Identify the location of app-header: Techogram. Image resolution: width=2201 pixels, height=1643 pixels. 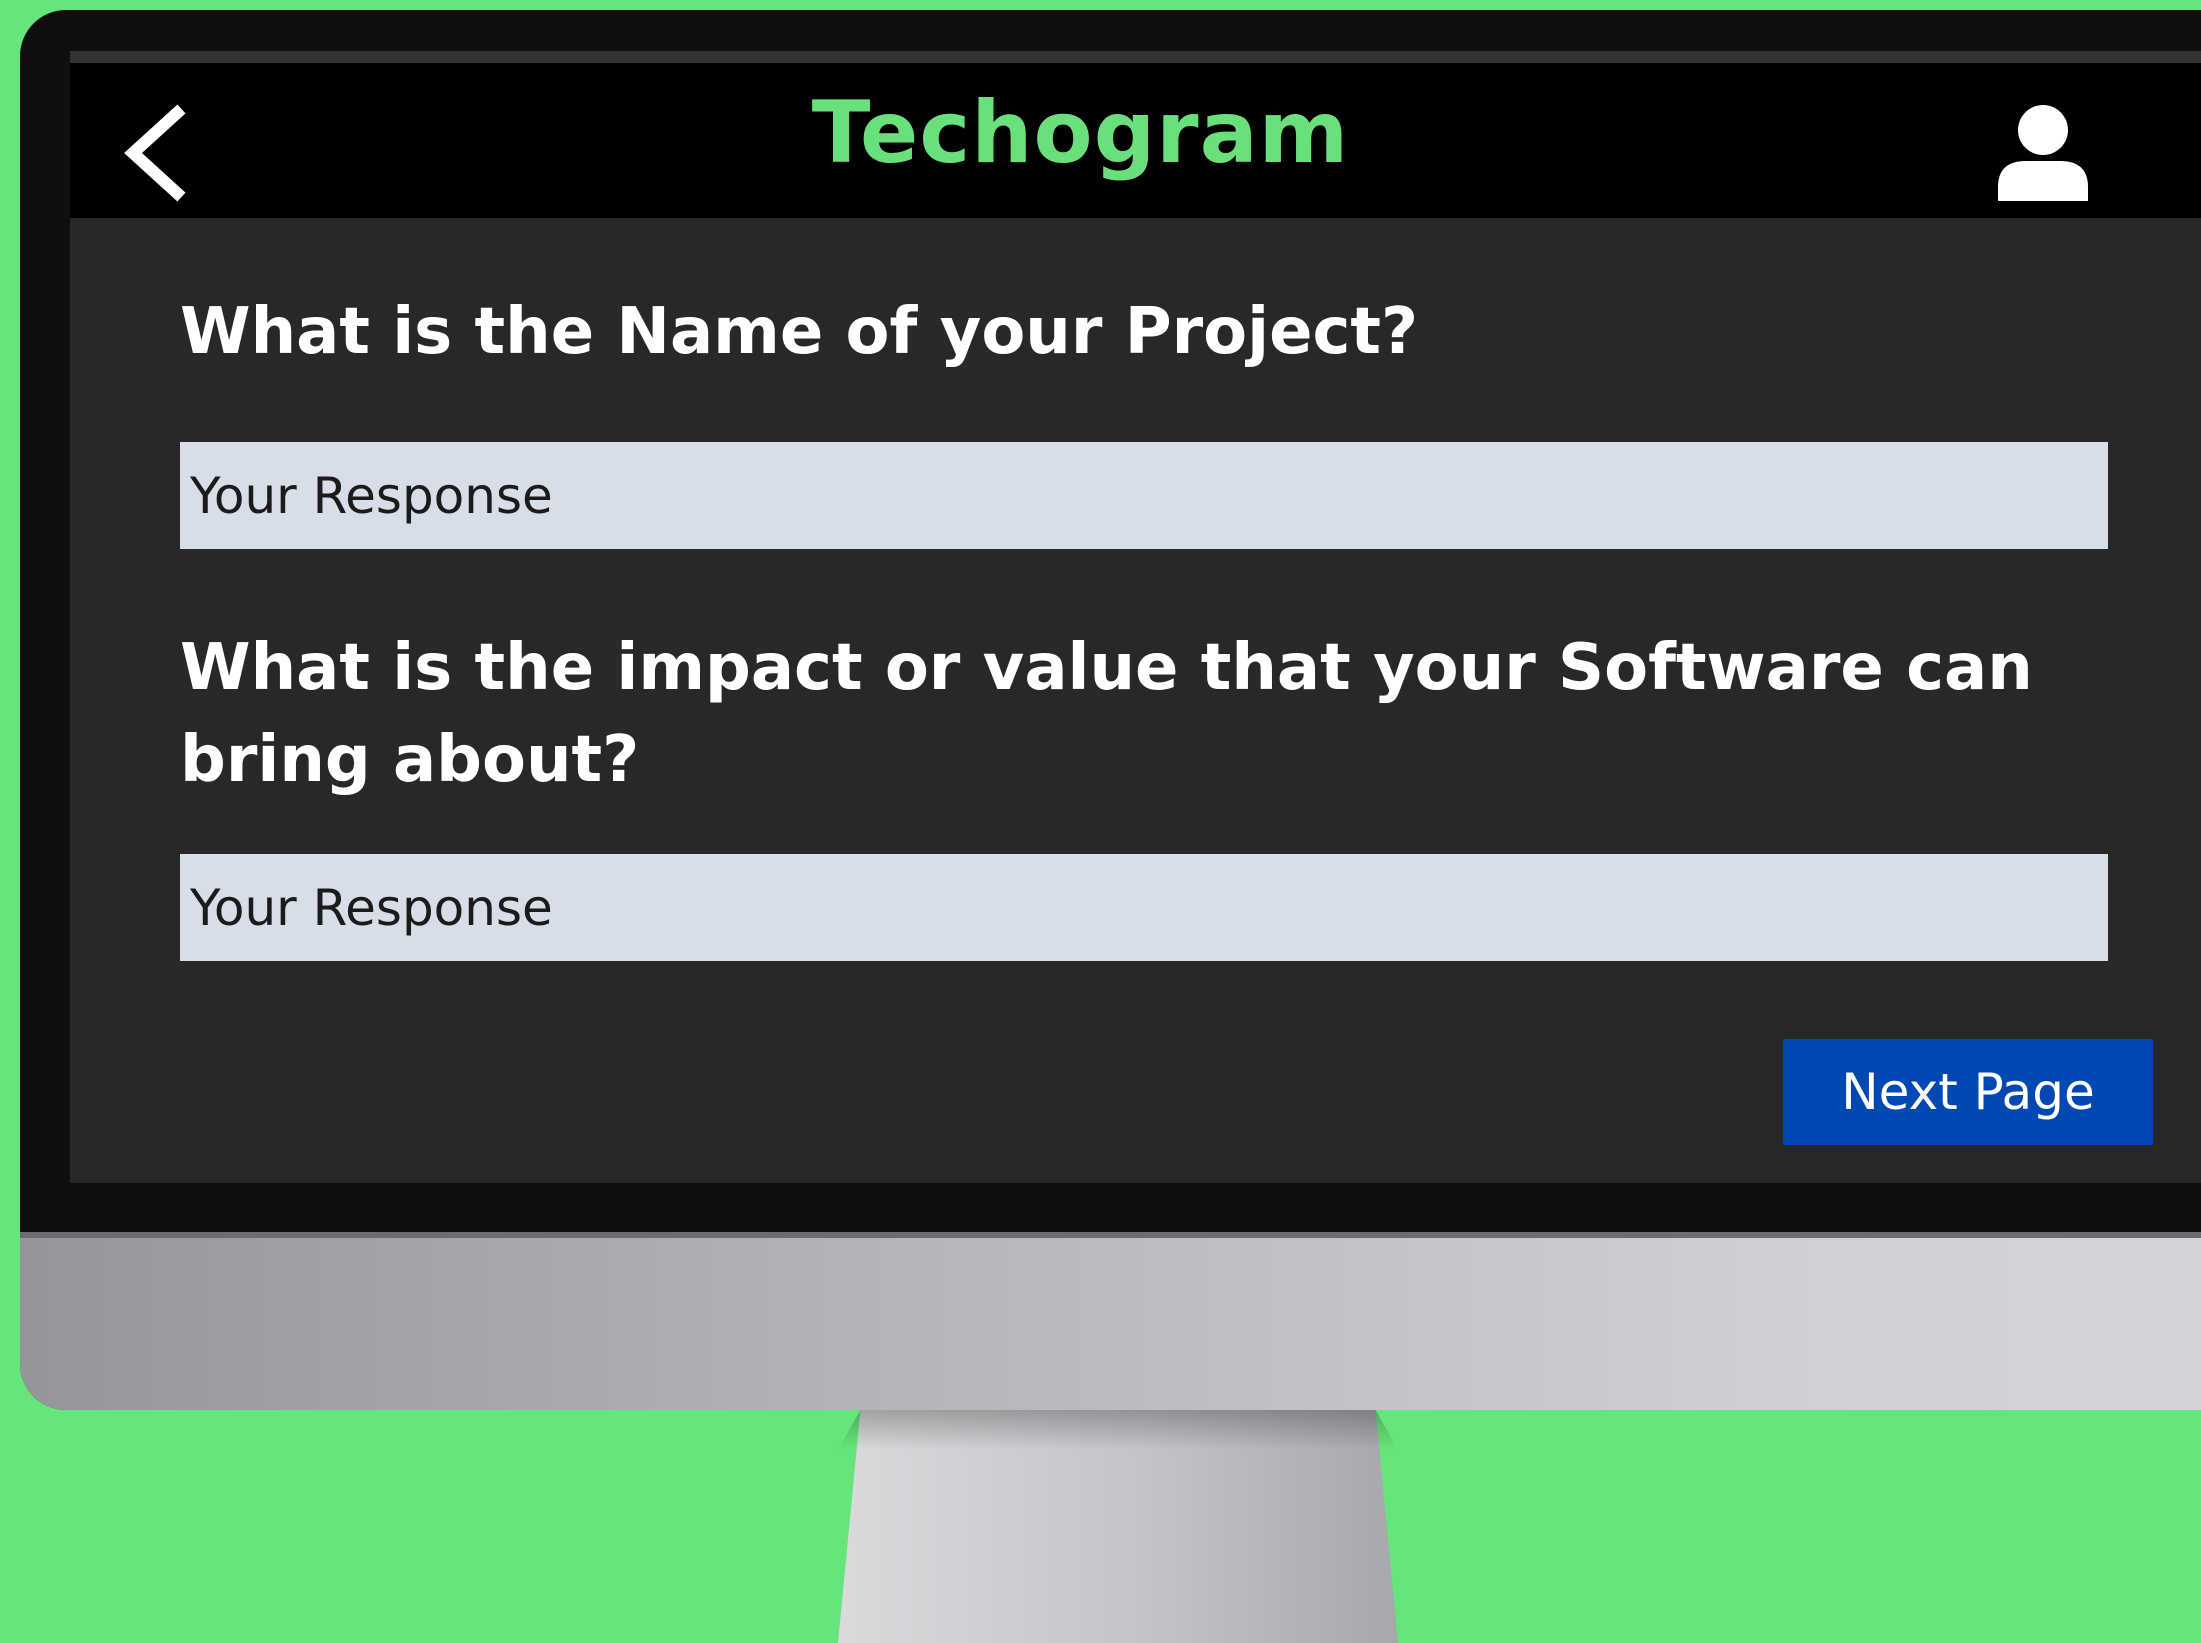
(1135, 140).